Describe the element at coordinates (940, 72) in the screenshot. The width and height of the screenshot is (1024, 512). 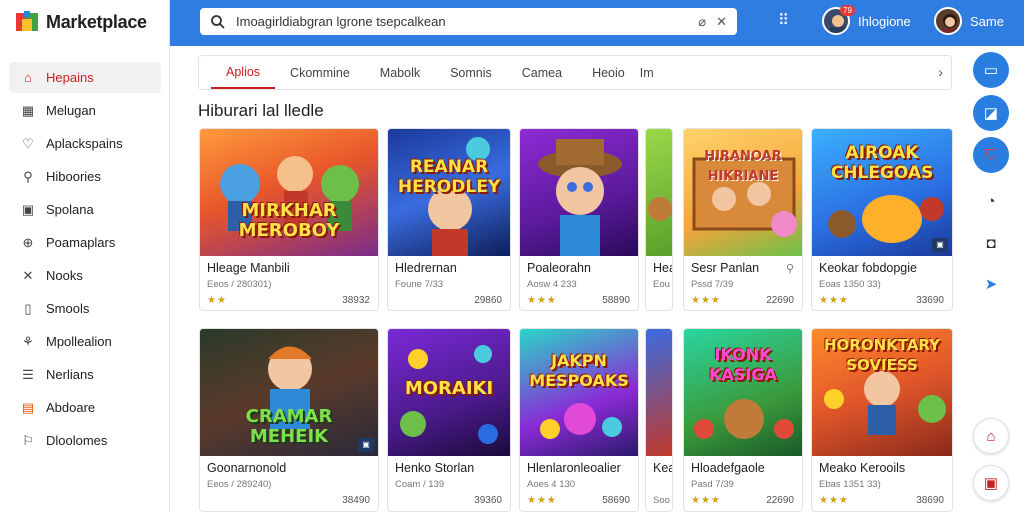
I see `chevron-right-icon: ›` at that location.